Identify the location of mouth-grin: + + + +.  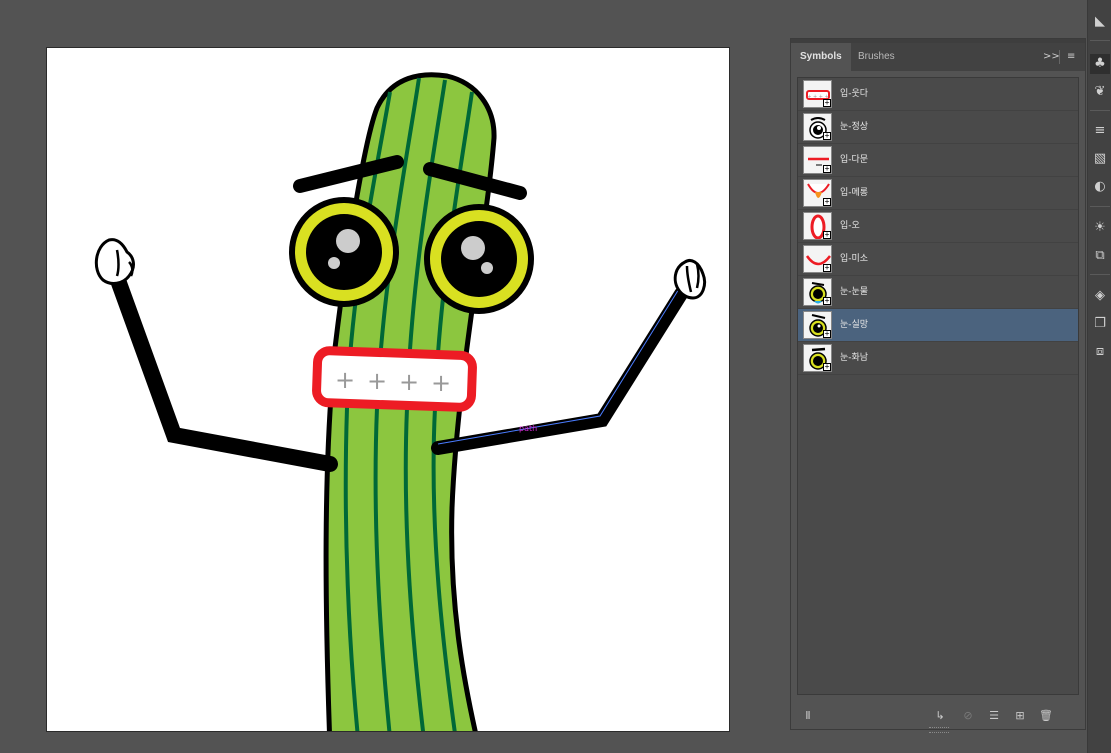
(394, 379).